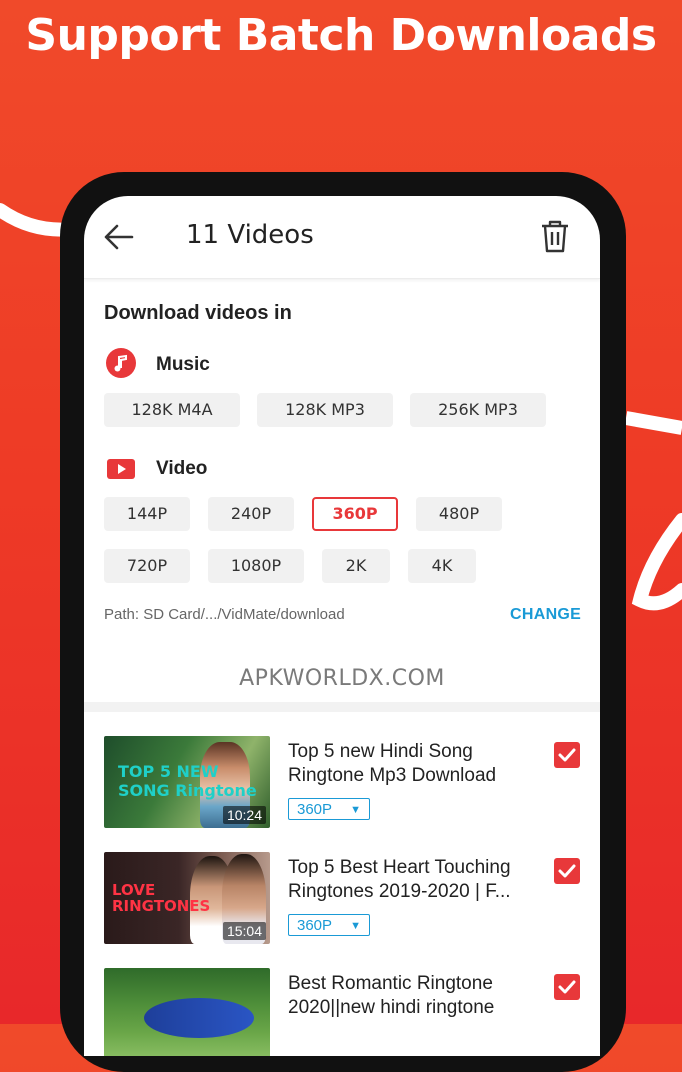 The image size is (682, 1072). I want to click on video-duration: 10:24, so click(244, 815).